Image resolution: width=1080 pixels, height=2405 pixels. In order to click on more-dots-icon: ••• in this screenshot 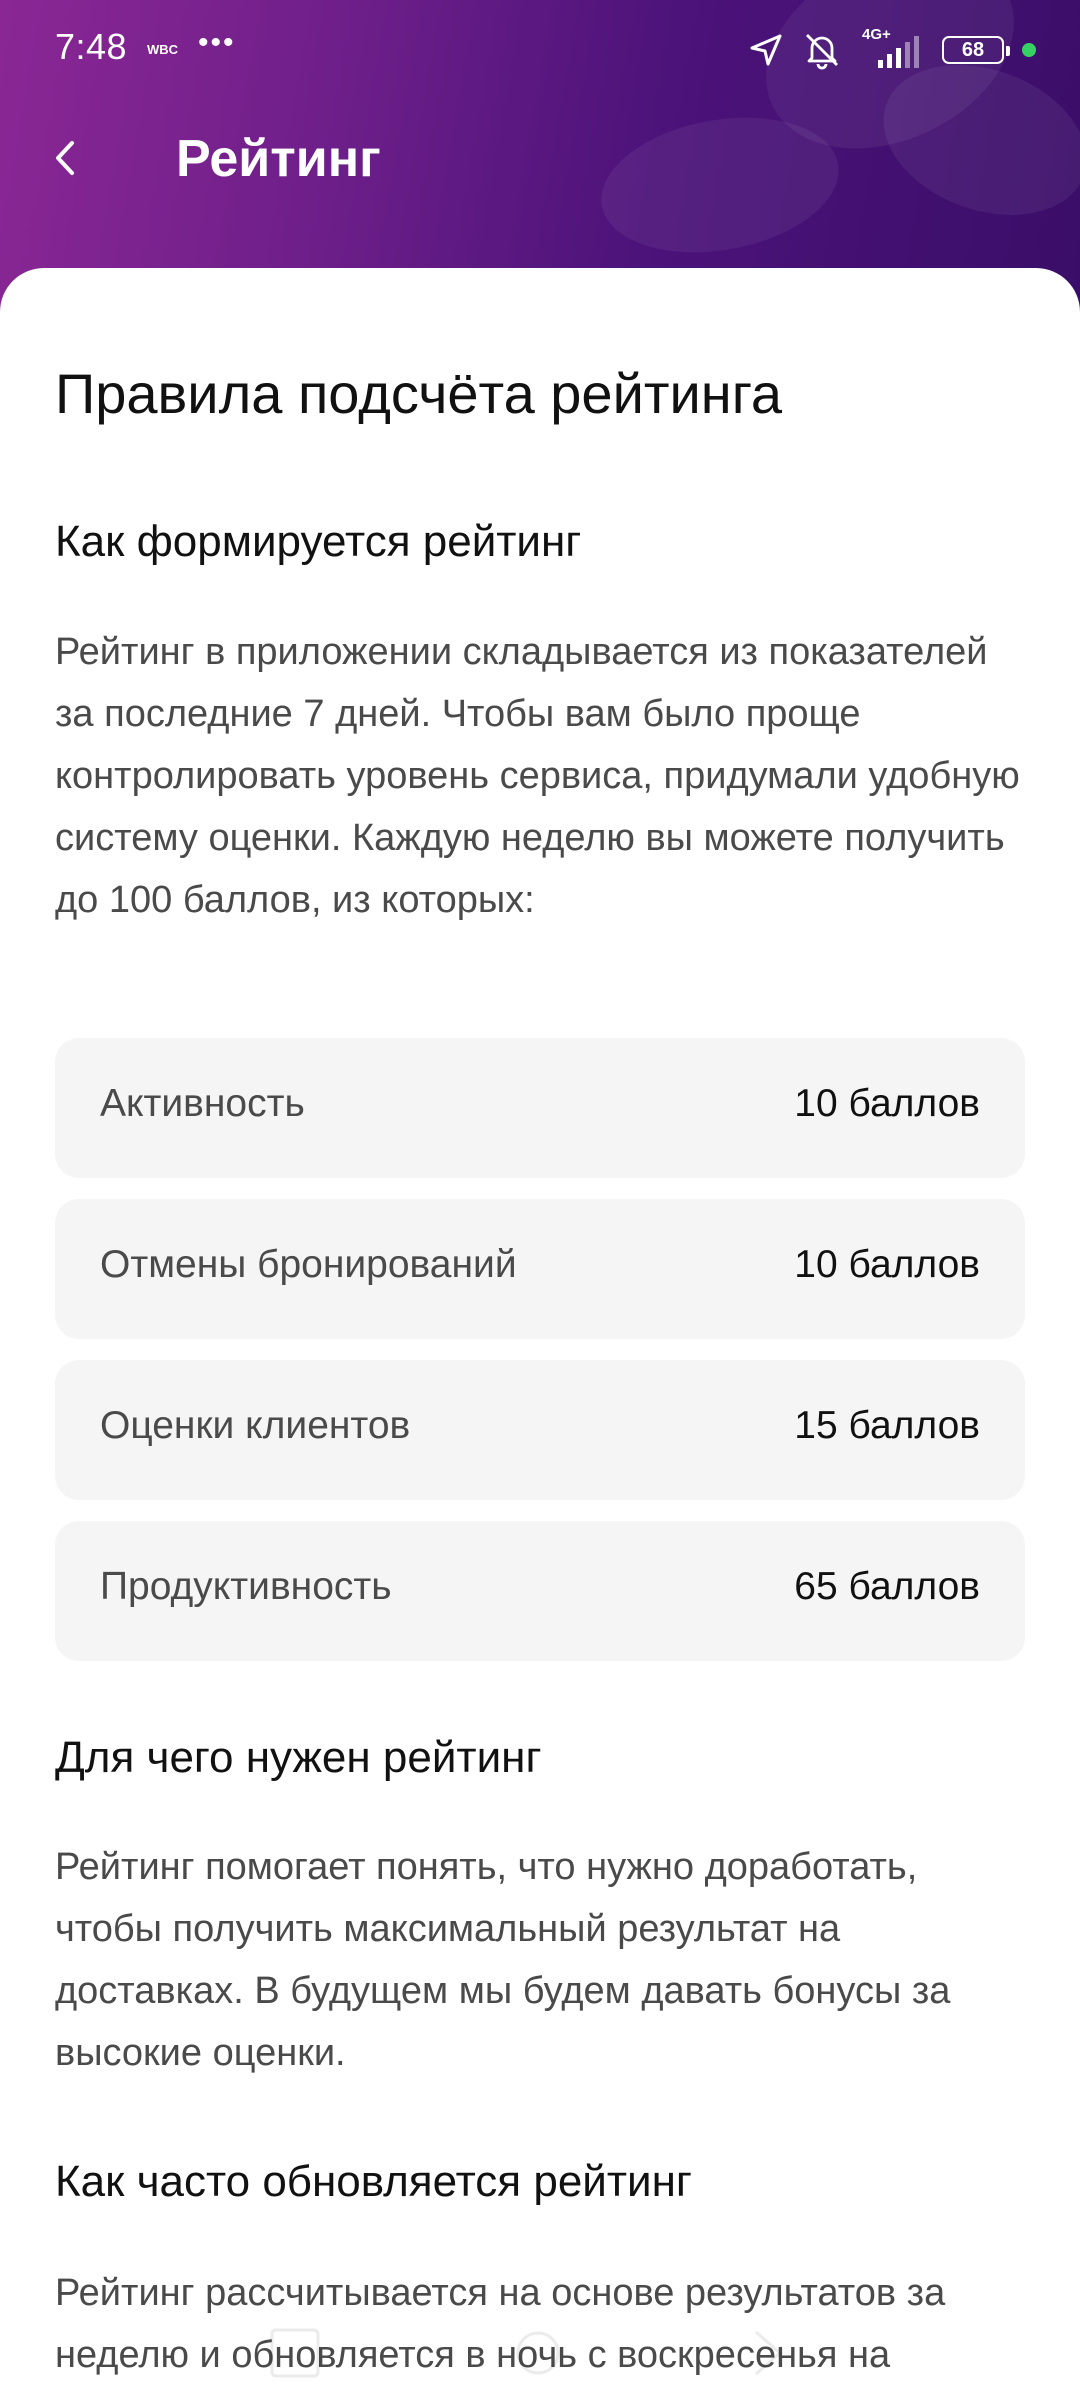, I will do `click(217, 42)`.